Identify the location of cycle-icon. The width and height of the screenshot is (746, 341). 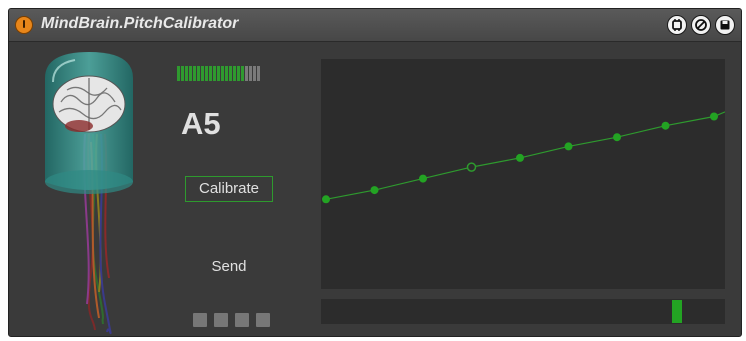
(701, 25).